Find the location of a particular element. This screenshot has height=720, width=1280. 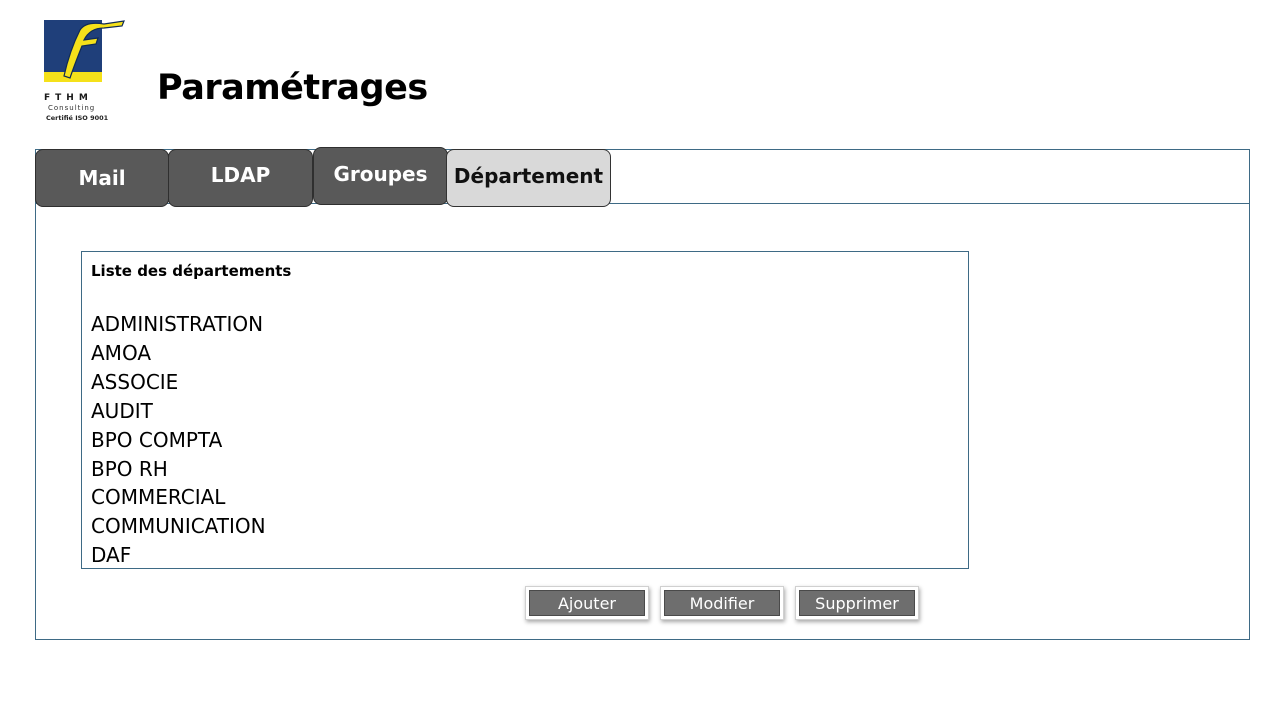

logo-letters: FTHM is located at coordinates (68, 98).